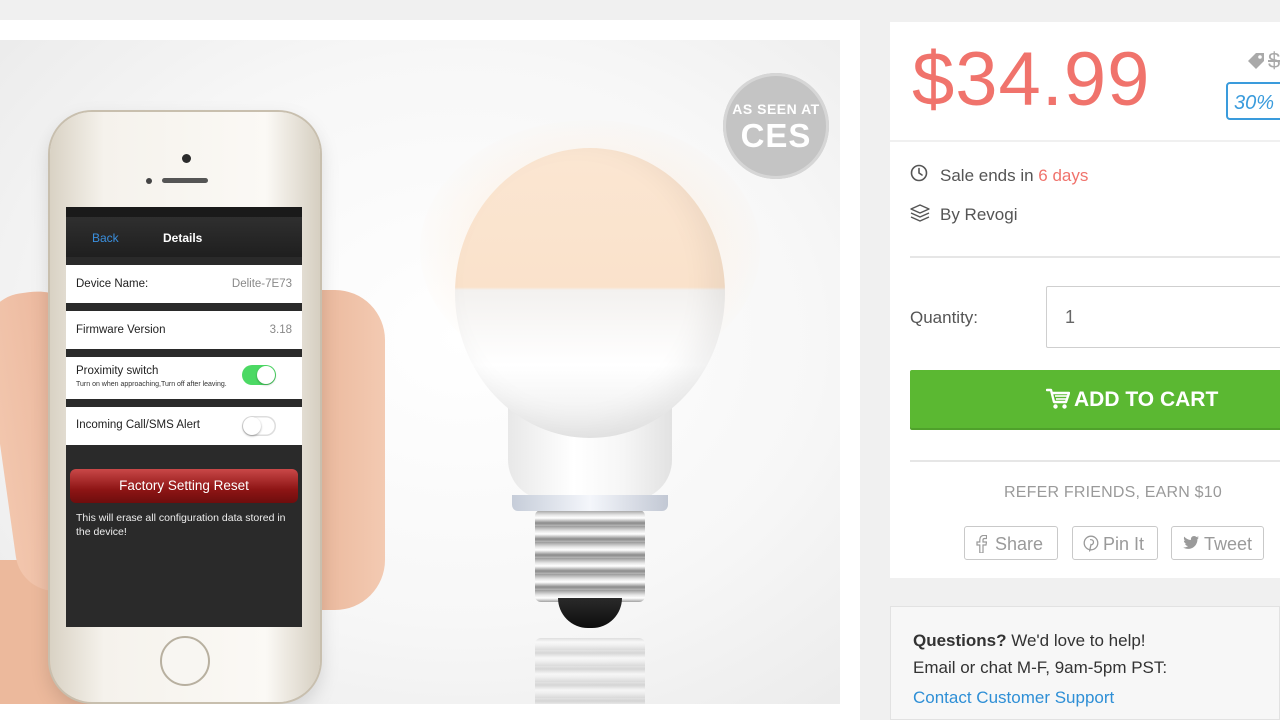 This screenshot has width=1280, height=720. What do you see at coordinates (280, 330) in the screenshot?
I see `firmware-value: 3.18` at bounding box center [280, 330].